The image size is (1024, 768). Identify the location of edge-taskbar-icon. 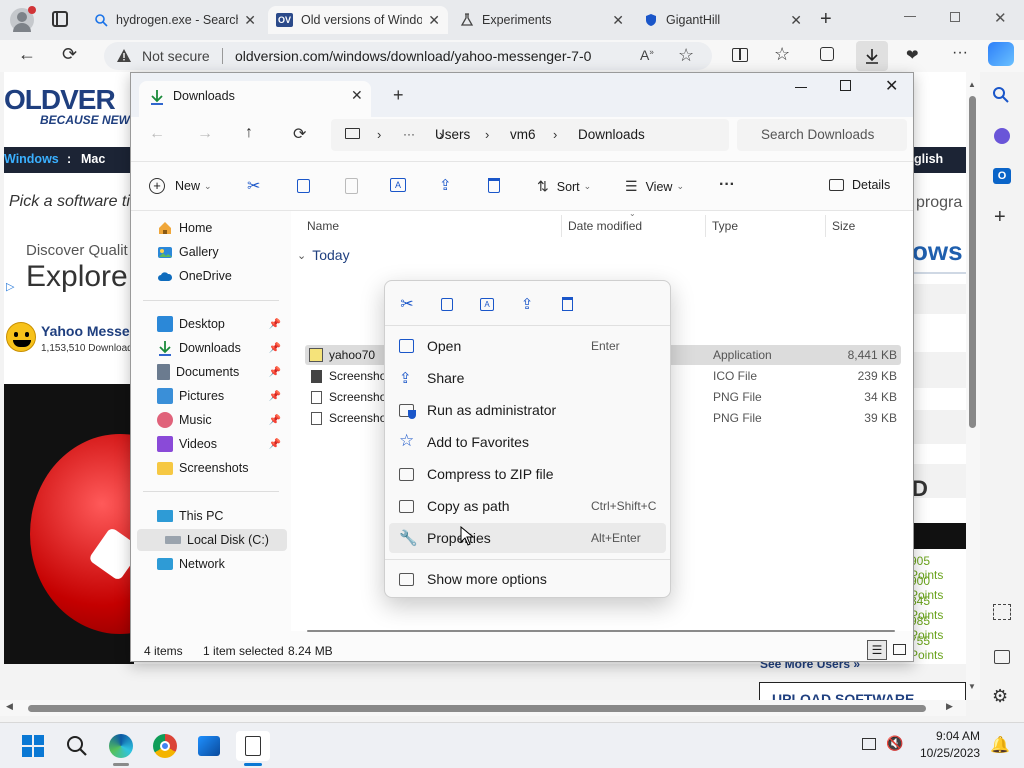
(121, 746).